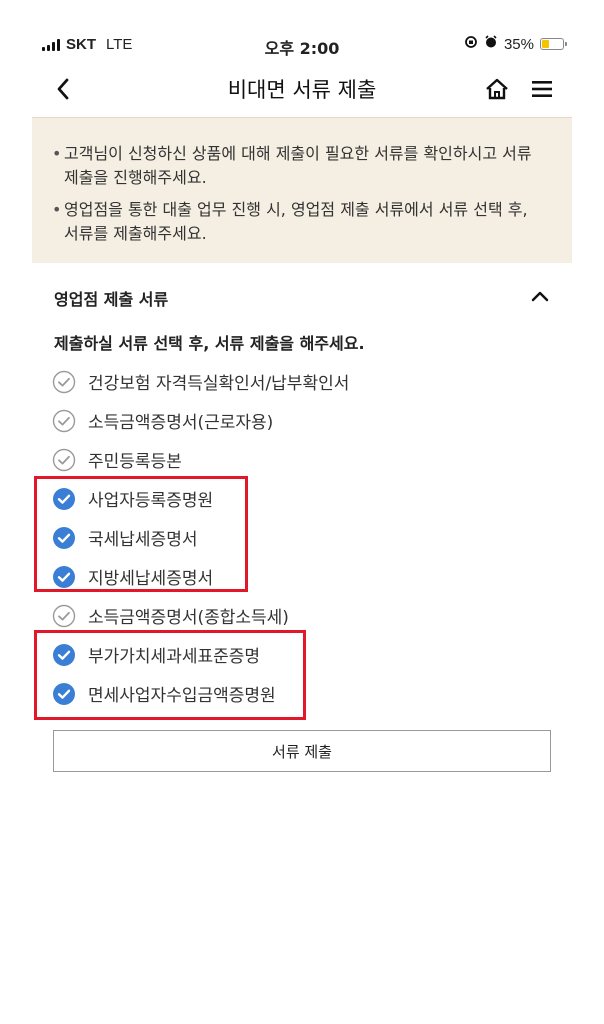 This screenshot has width=604, height=1024. Describe the element at coordinates (553, 44) in the screenshot. I see `battery-icon` at that location.